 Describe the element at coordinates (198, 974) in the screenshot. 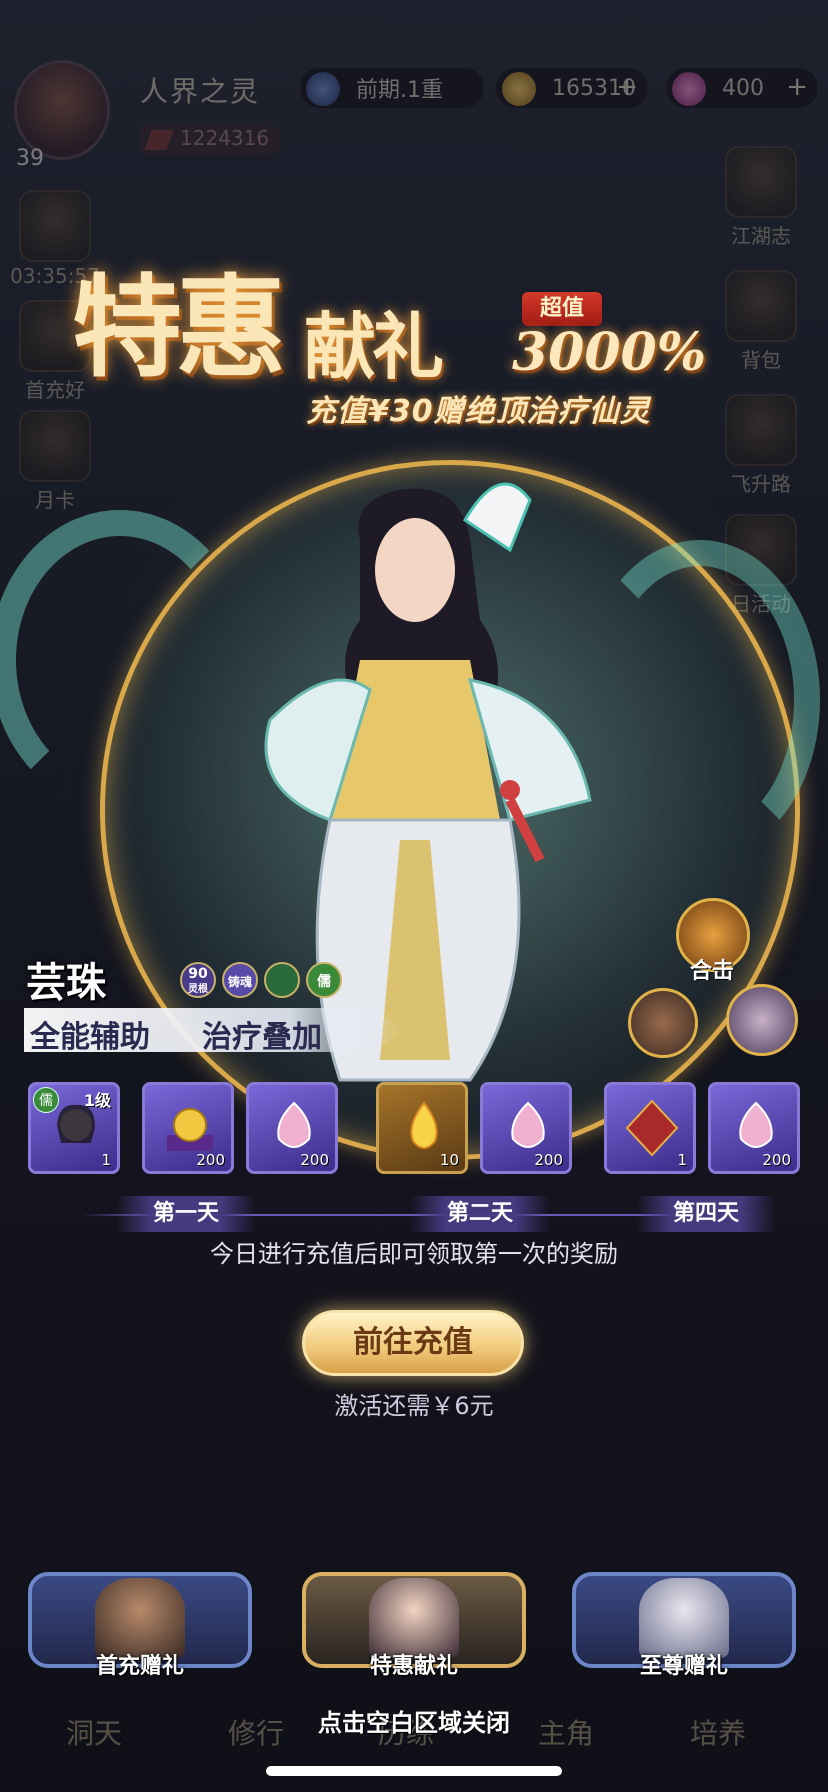

I see `spirit-root-value: 90` at that location.